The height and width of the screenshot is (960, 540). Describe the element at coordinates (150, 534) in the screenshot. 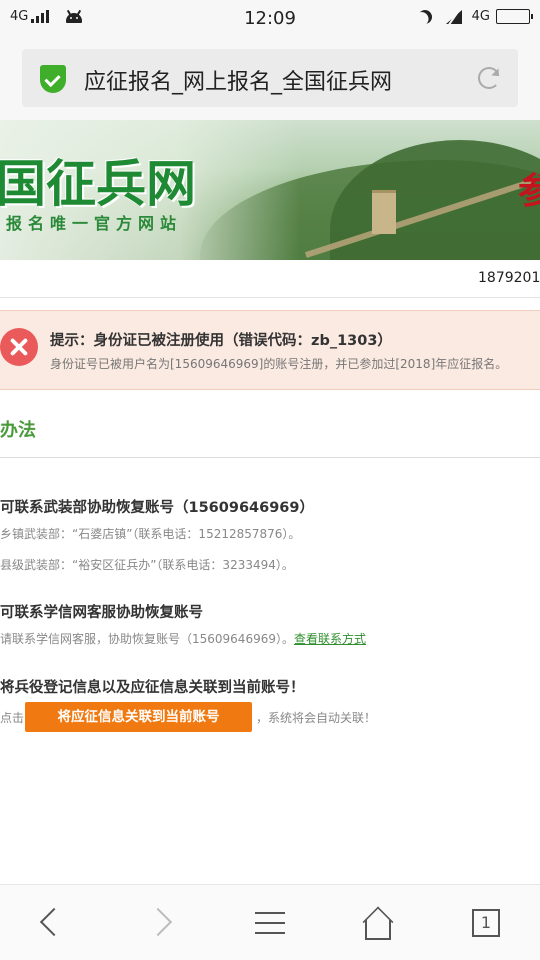

I see `option-1-line-1: 乡镇武装部：“石婆店镇”（联系电话：15212857876）。` at that location.